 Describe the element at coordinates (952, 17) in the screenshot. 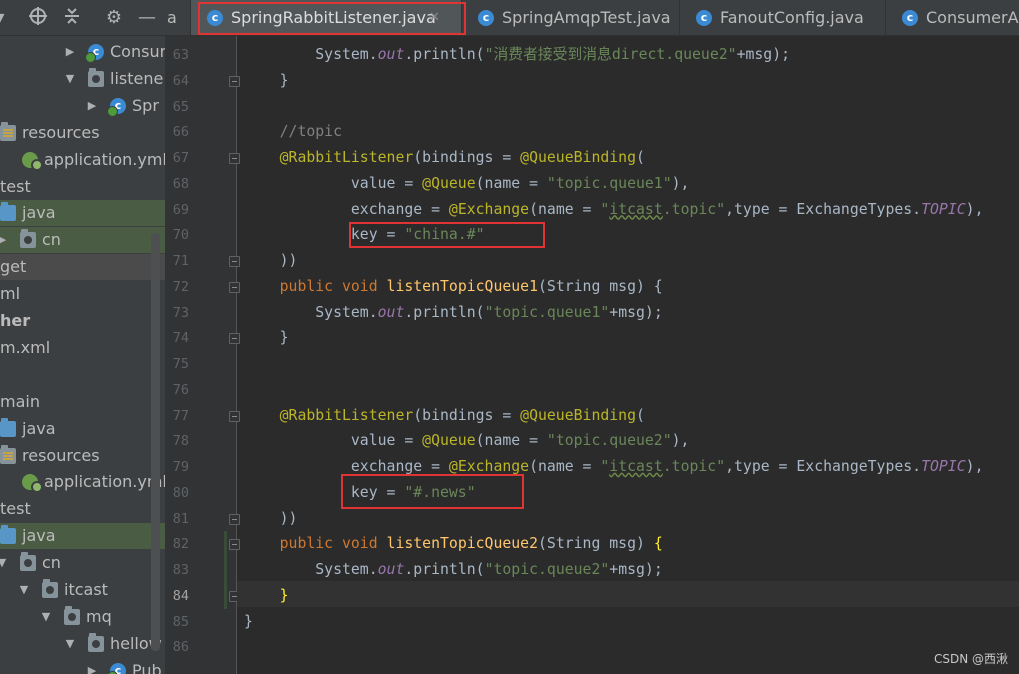

I see `editor-tab: c ConsumerApp` at that location.